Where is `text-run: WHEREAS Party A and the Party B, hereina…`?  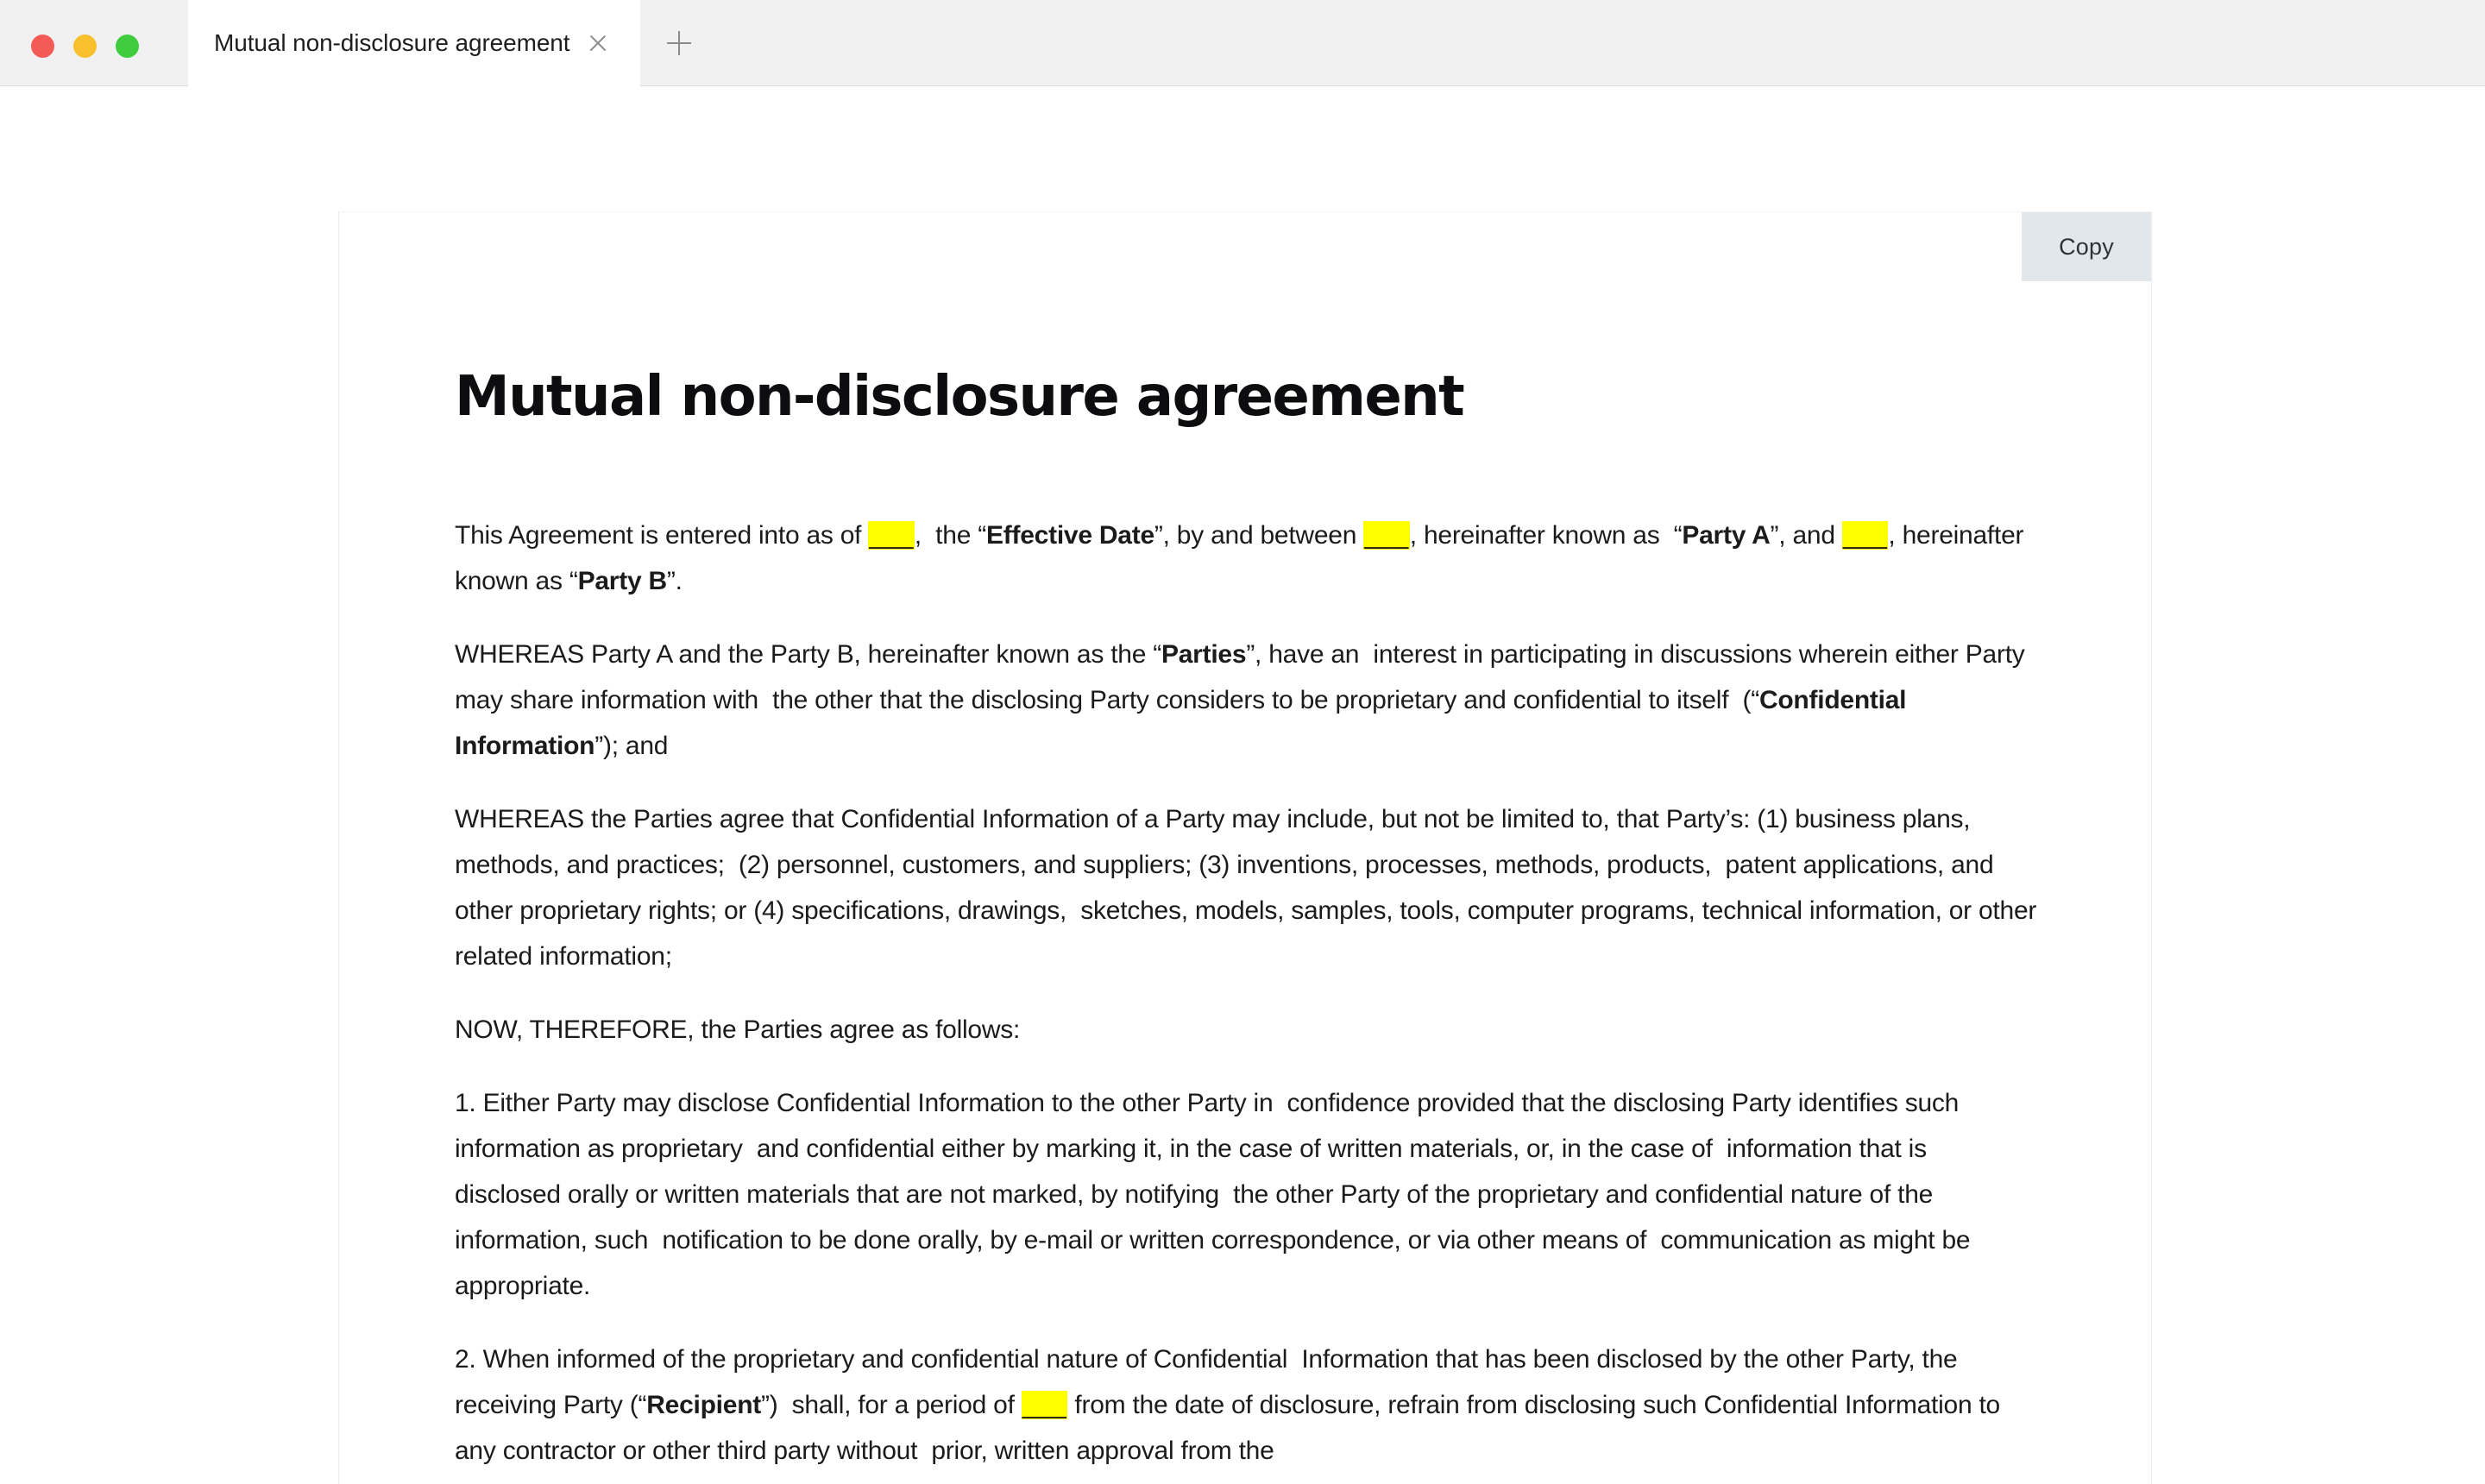 text-run: WHEREAS Party A and the Party B, hereina… is located at coordinates (808, 654).